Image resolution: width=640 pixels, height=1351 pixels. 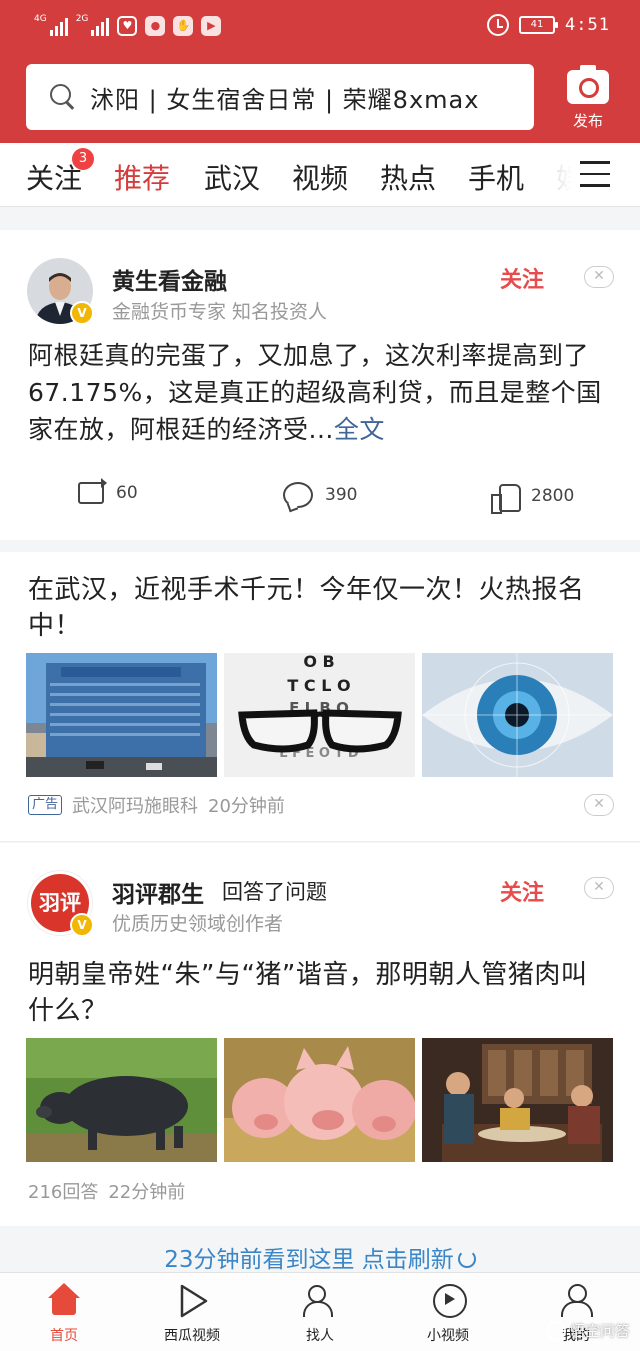 I want to click on bottom-nav: 首页 西瓜视频 找人 小视频 我的, so click(x=320, y=1311).